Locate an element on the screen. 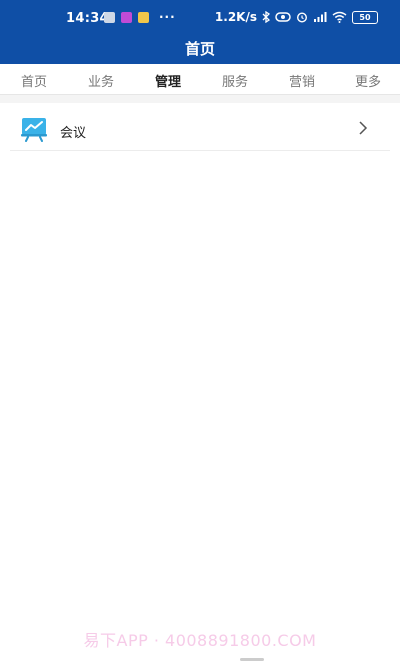  notification-icons: ··· is located at coordinates (140, 17).